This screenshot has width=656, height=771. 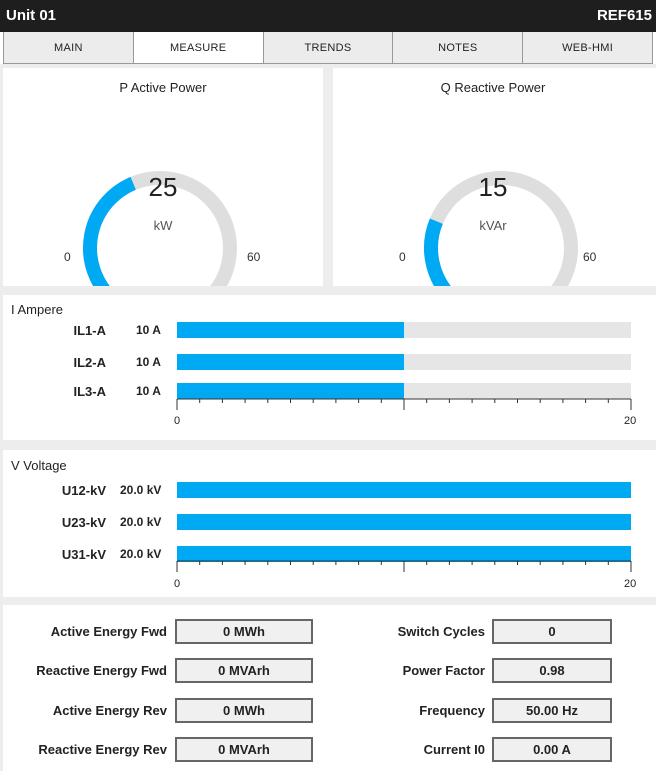 What do you see at coordinates (31, 15) in the screenshot?
I see `unit-title: Unit 01` at bounding box center [31, 15].